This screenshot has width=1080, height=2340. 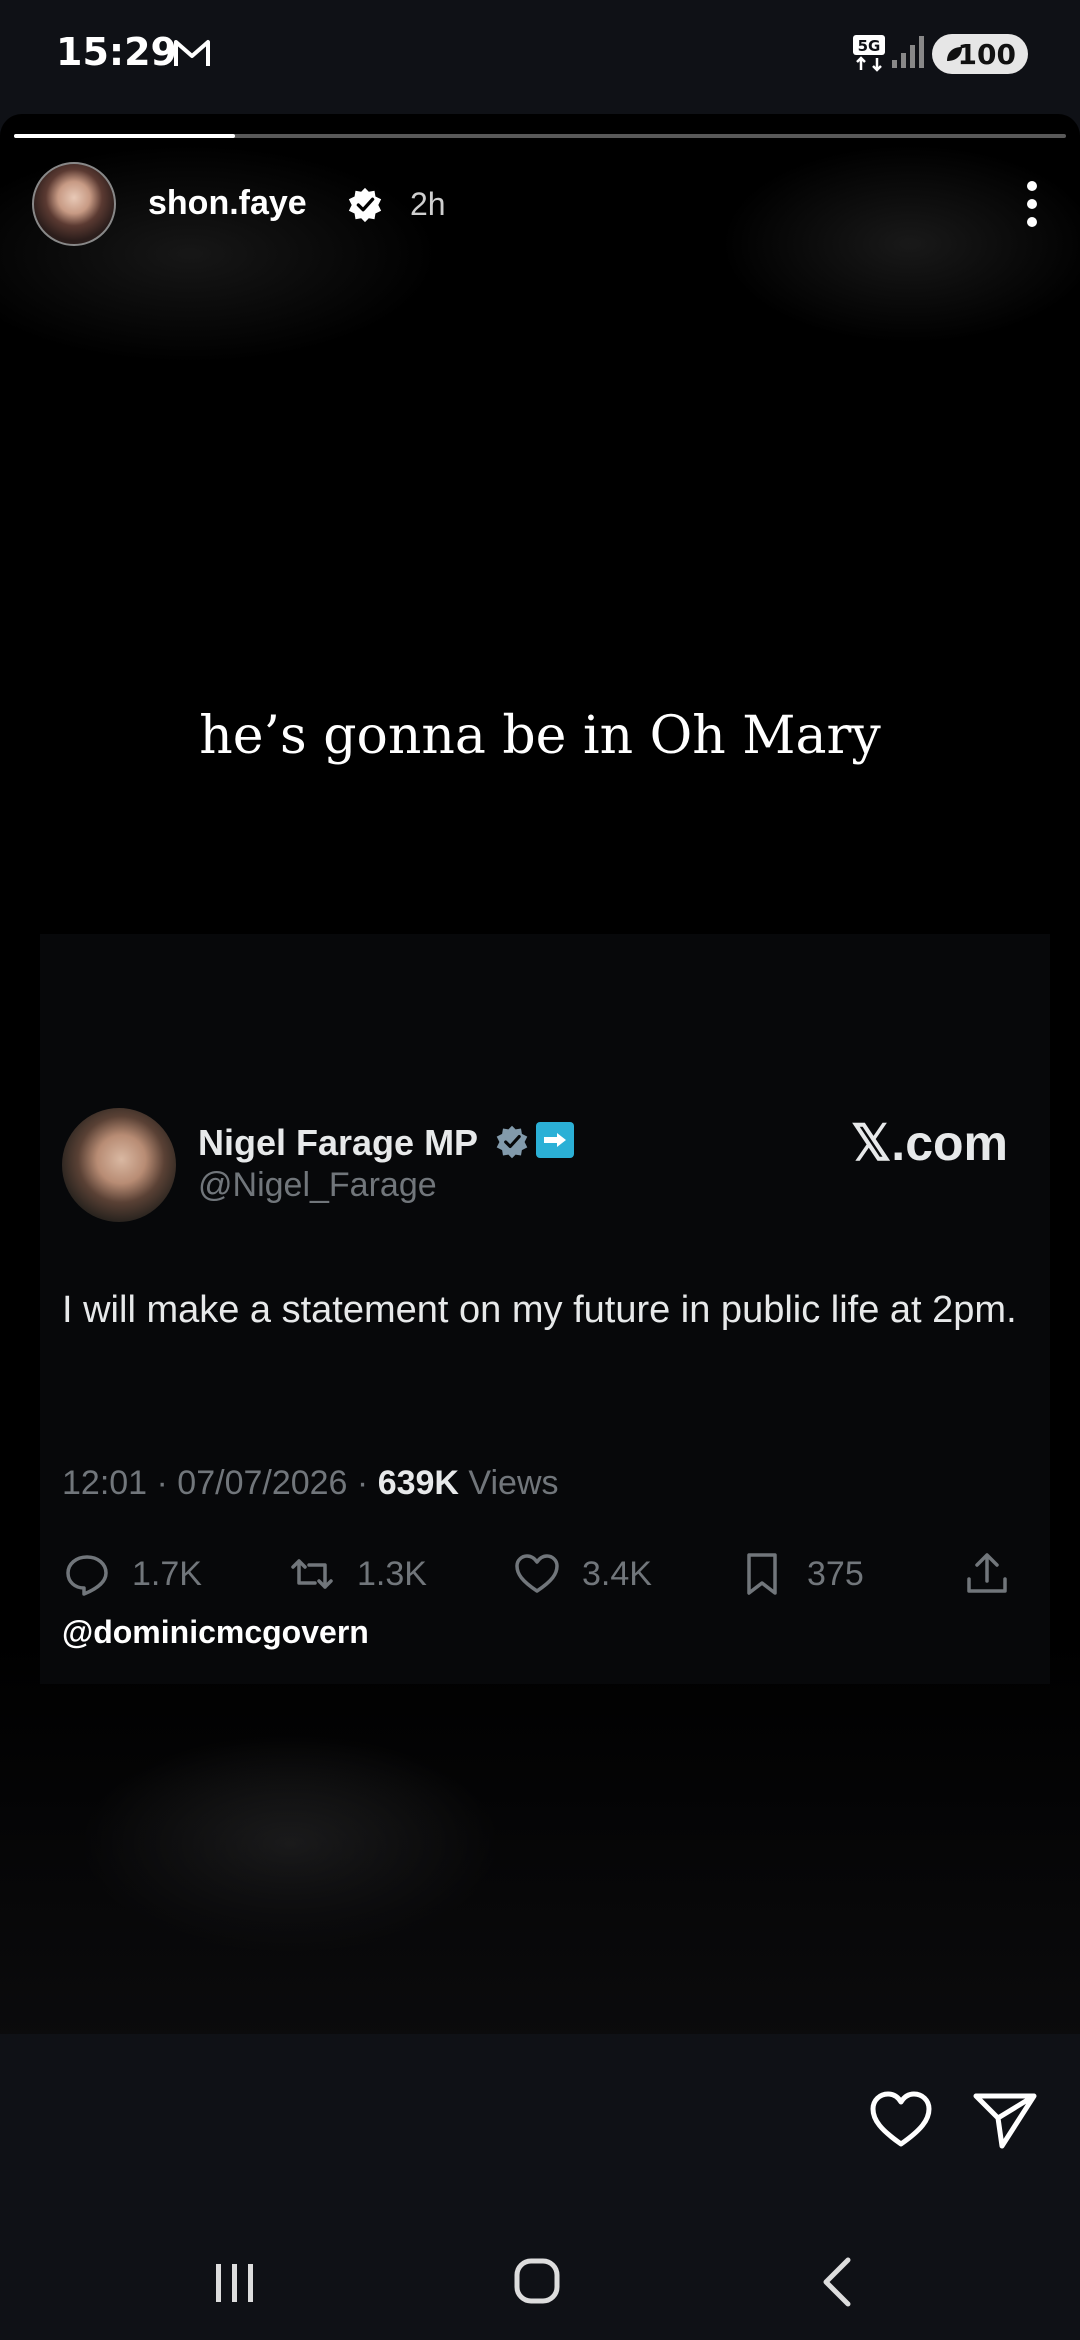 I want to click on gmail-icon, so click(x=192, y=53).